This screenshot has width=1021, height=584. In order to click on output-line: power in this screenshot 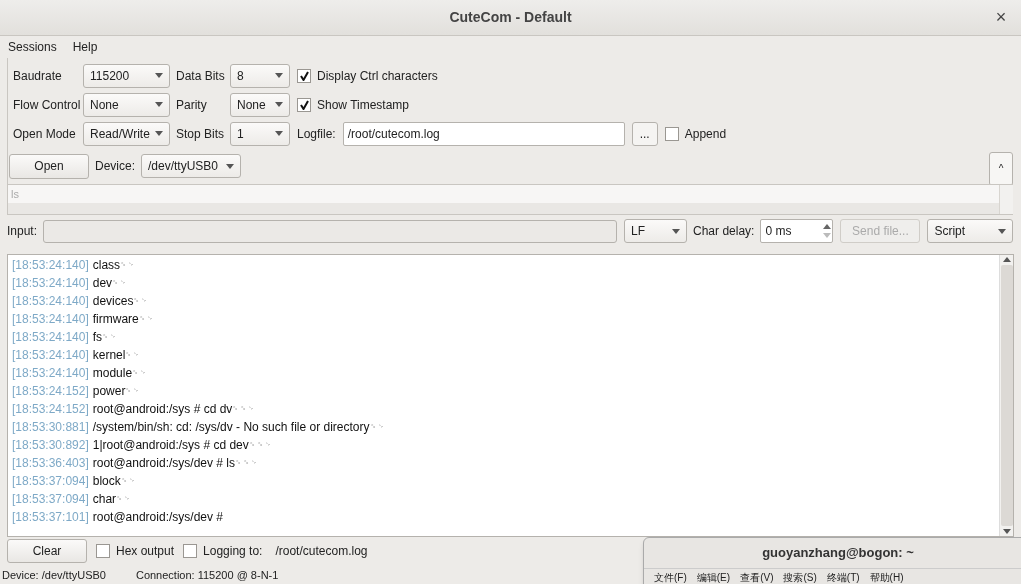, I will do `click(109, 391)`.